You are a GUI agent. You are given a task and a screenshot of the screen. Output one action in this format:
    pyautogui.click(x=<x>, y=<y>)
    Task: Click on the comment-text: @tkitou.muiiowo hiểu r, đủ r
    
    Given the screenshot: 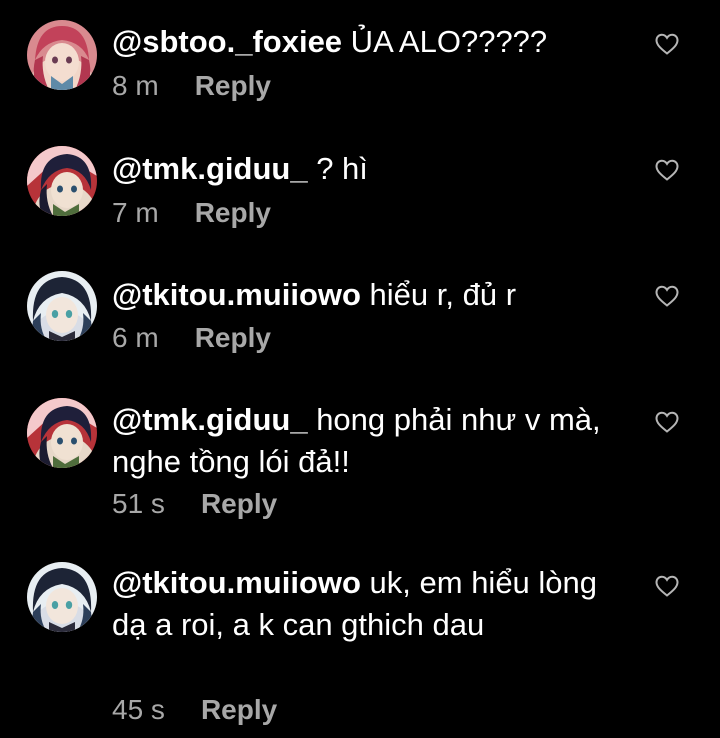 What is the action you would take?
    pyautogui.click(x=362, y=295)
    